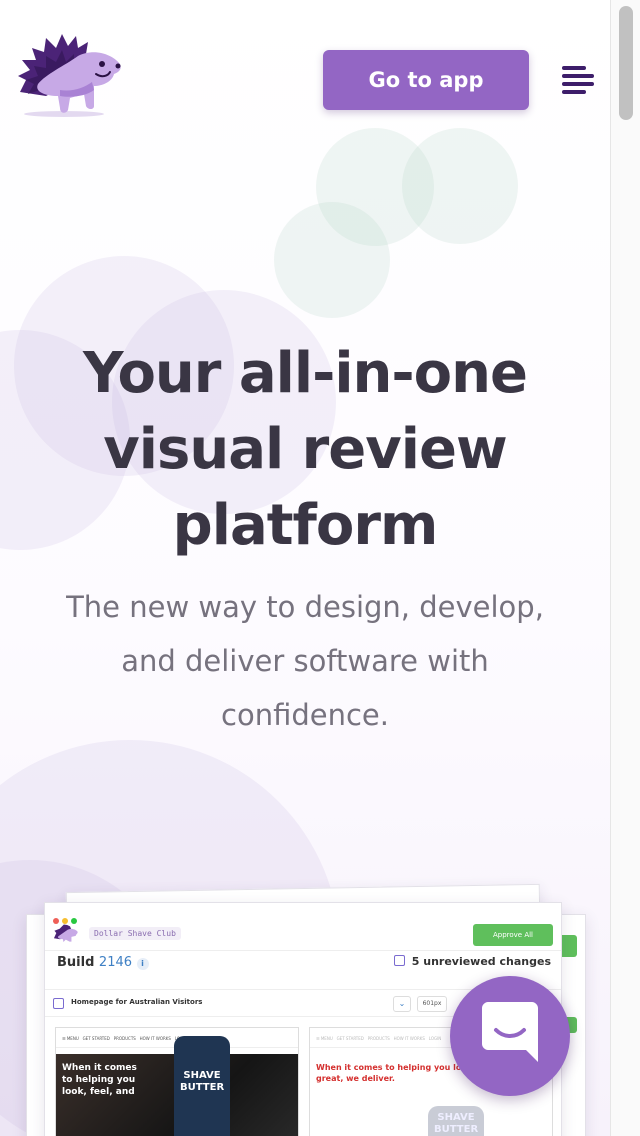  What do you see at coordinates (426, 80) in the screenshot?
I see `go-to-app-button: Go to app` at bounding box center [426, 80].